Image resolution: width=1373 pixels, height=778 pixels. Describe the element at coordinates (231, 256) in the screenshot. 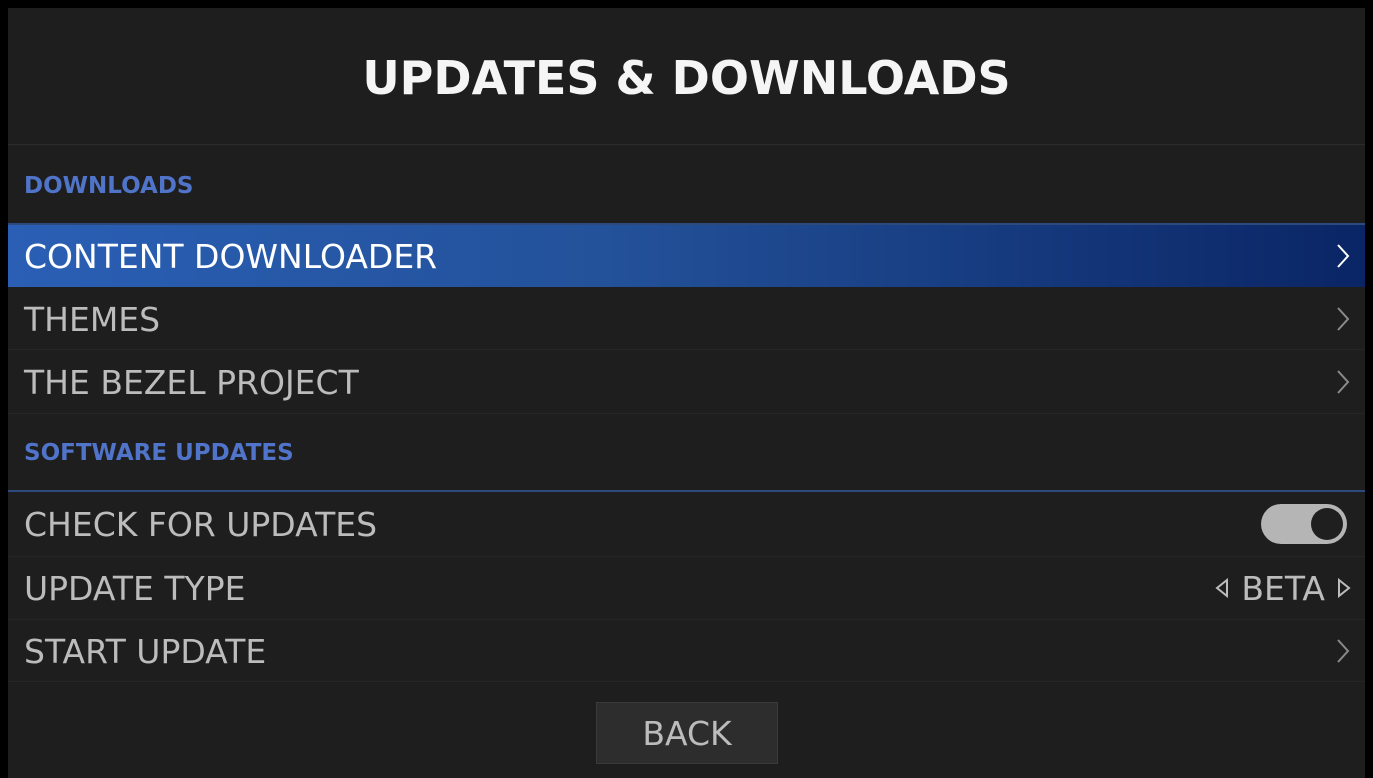

I see `menu-item-label: CONTENT DOWNLOADER` at that location.